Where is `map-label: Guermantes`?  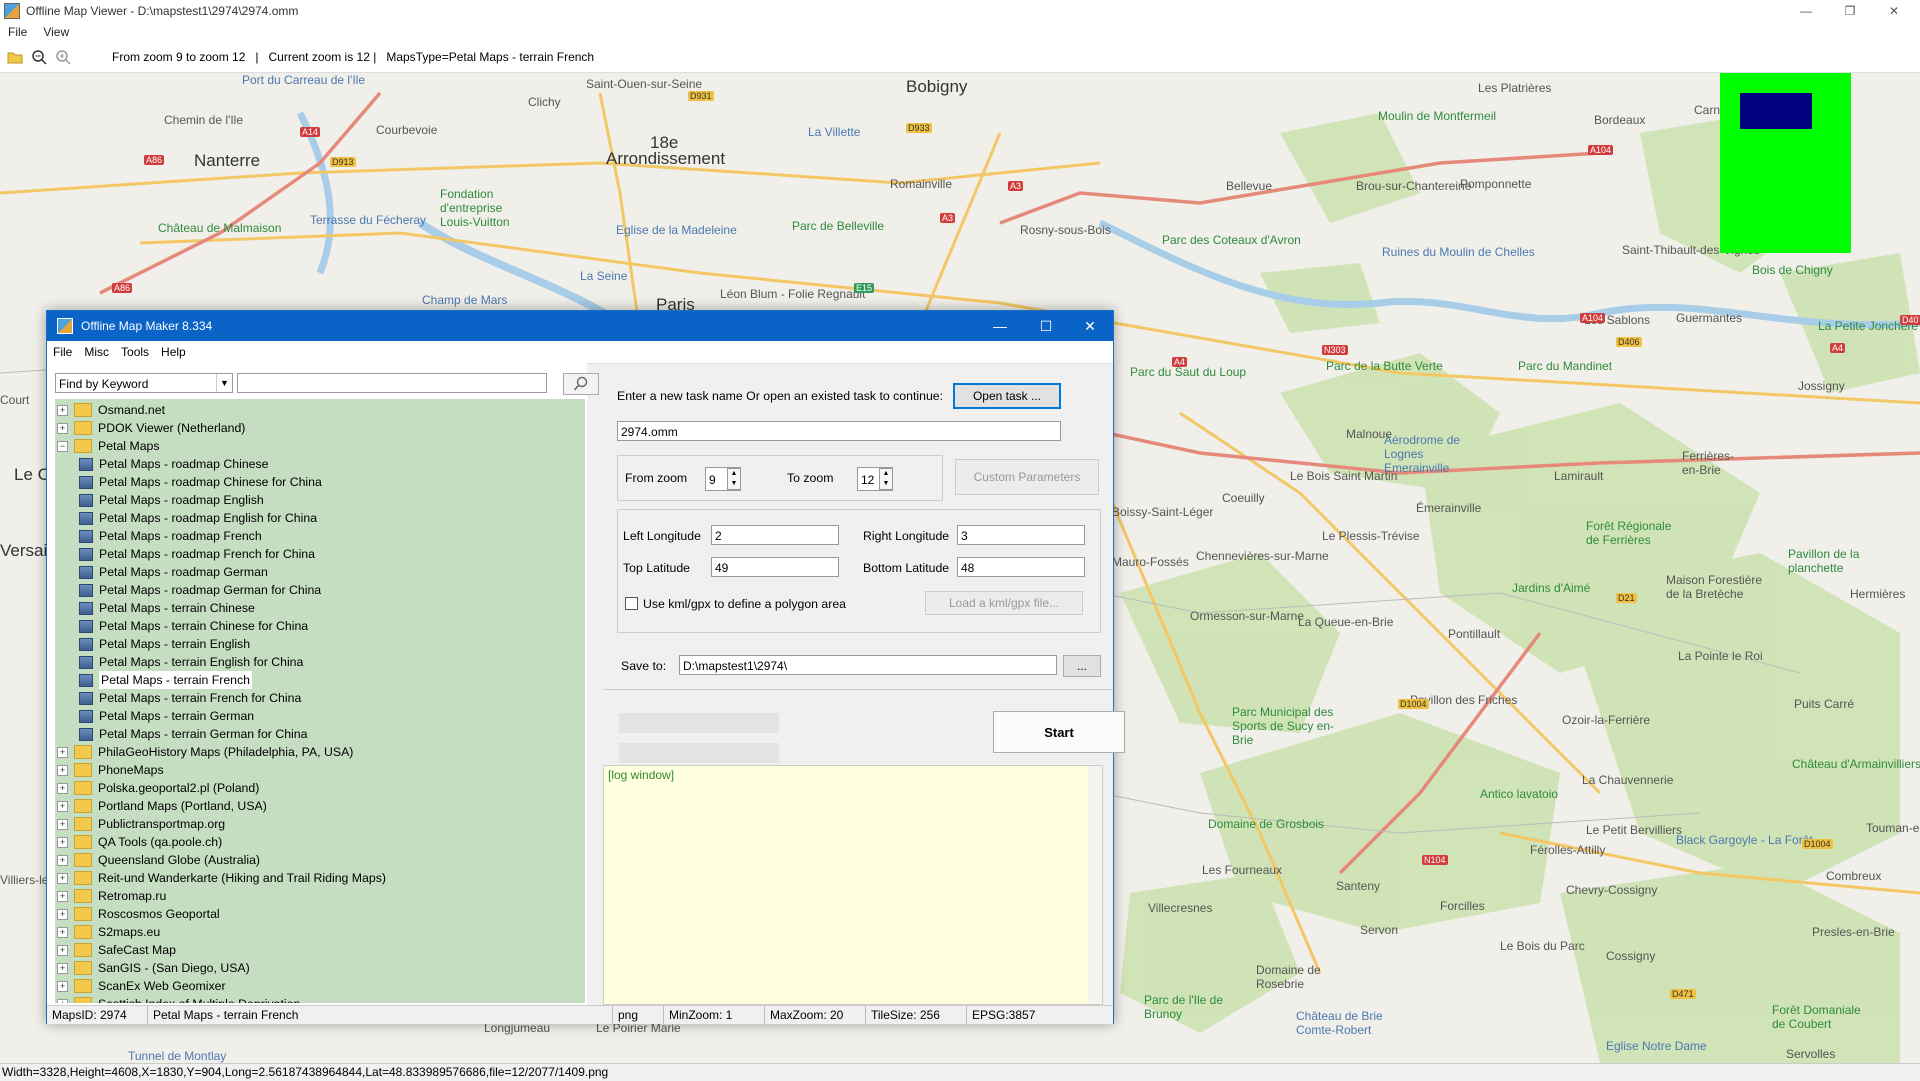
map-label: Guermantes is located at coordinates (1709, 318).